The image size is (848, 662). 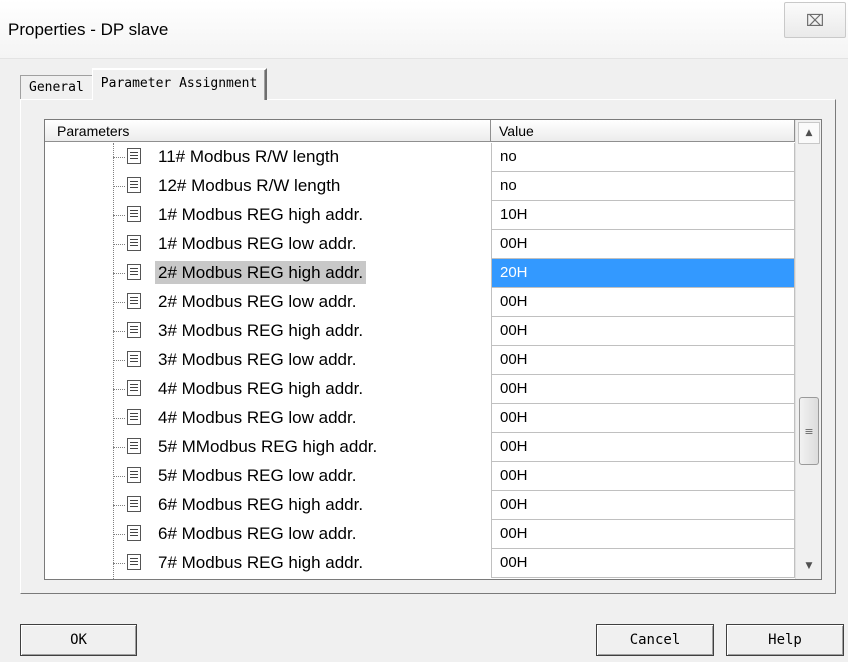 What do you see at coordinates (261, 272) in the screenshot?
I see `parameter-label: 2# Modbus REG high addr.` at bounding box center [261, 272].